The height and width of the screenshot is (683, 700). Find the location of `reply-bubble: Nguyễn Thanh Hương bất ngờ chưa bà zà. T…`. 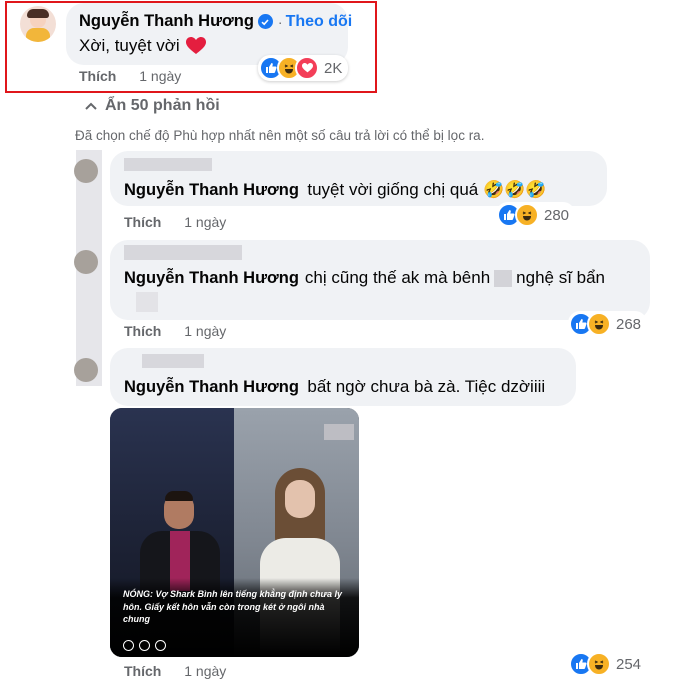

reply-bubble: Nguyễn Thanh Hương bất ngờ chưa bà zà. T… is located at coordinates (343, 377).